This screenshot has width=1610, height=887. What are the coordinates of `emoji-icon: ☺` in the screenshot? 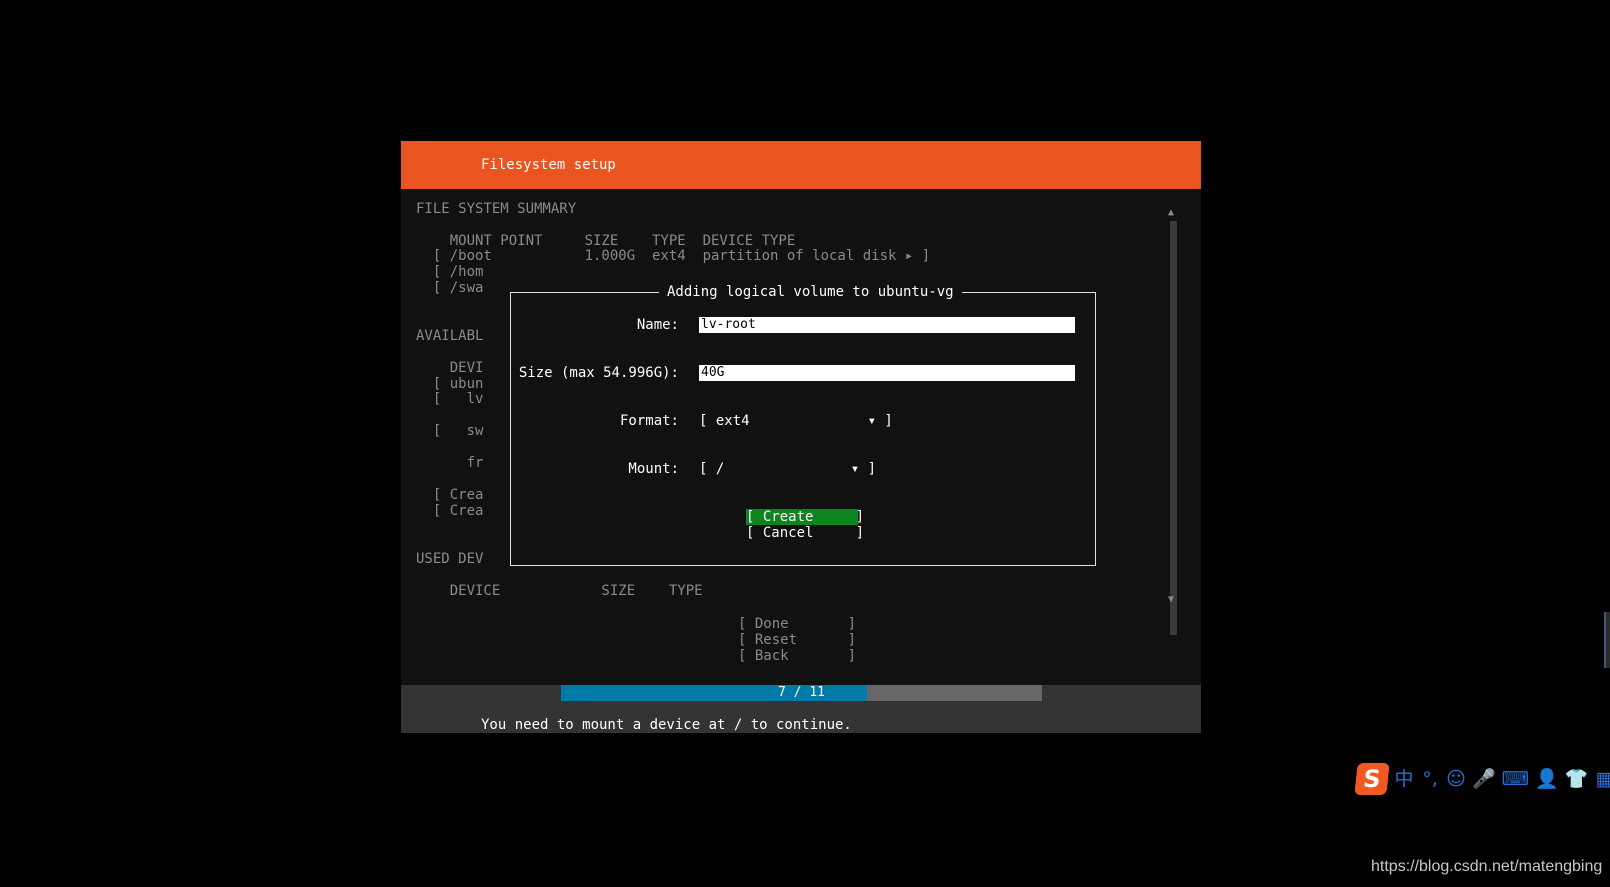 It's located at (1456, 779).